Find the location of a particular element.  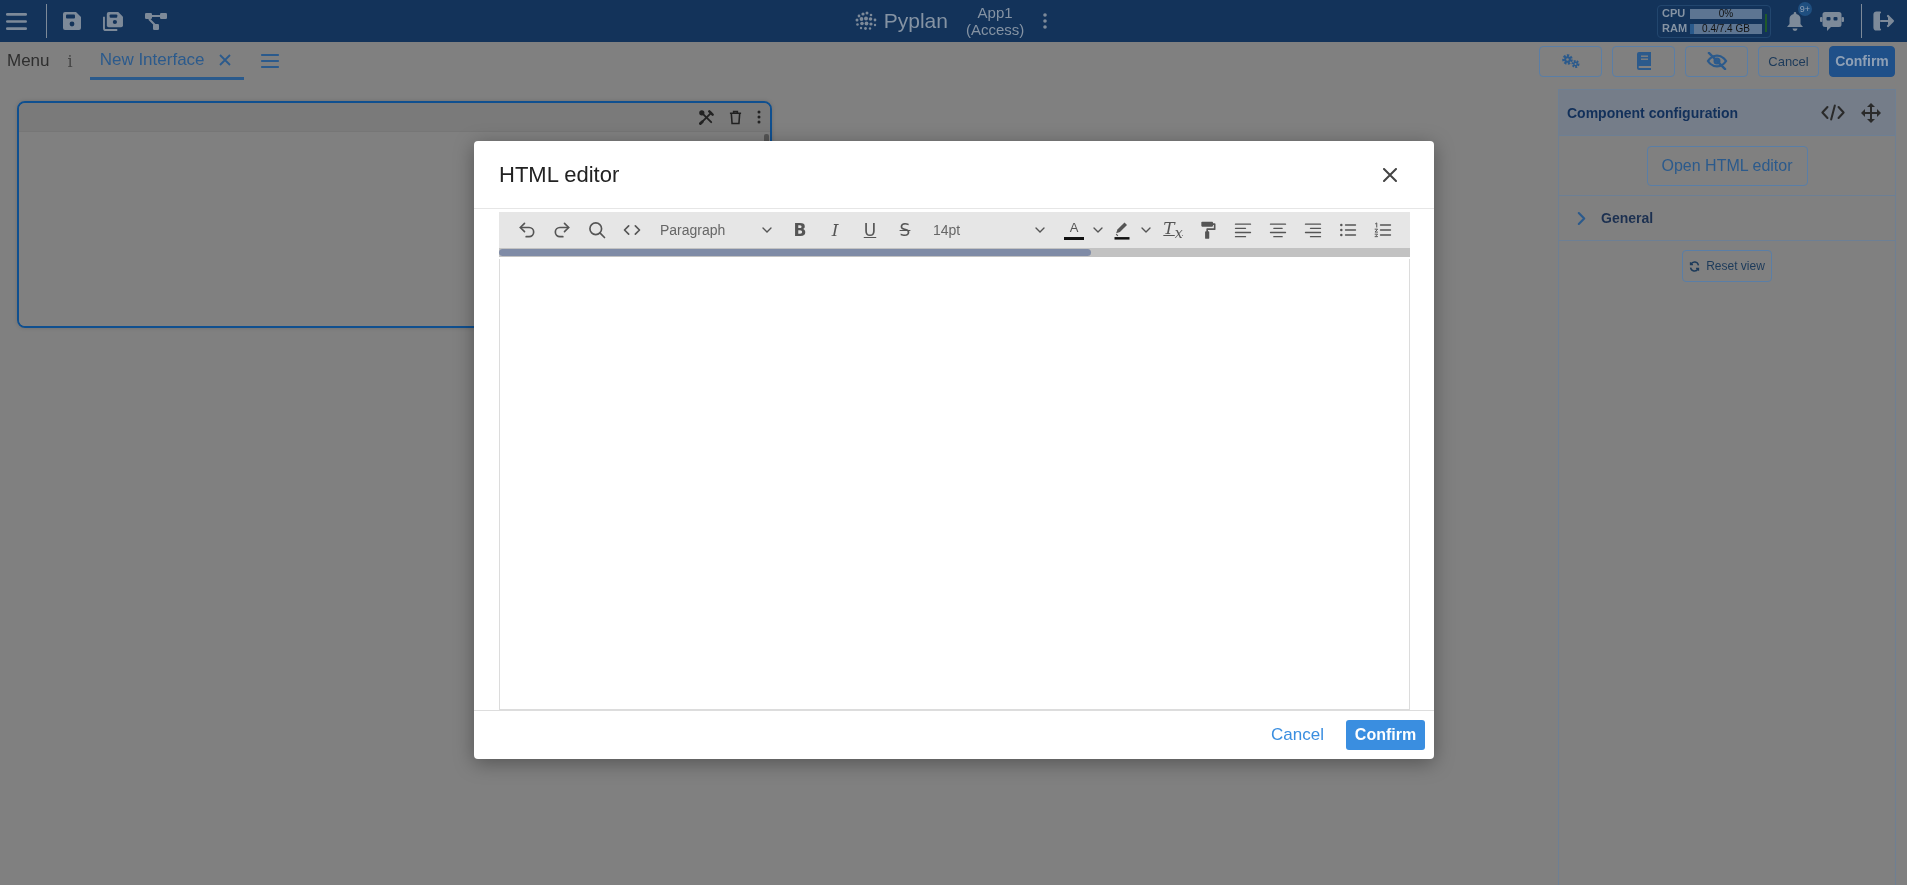

color-swatch-icon is located at coordinates (1074, 238).